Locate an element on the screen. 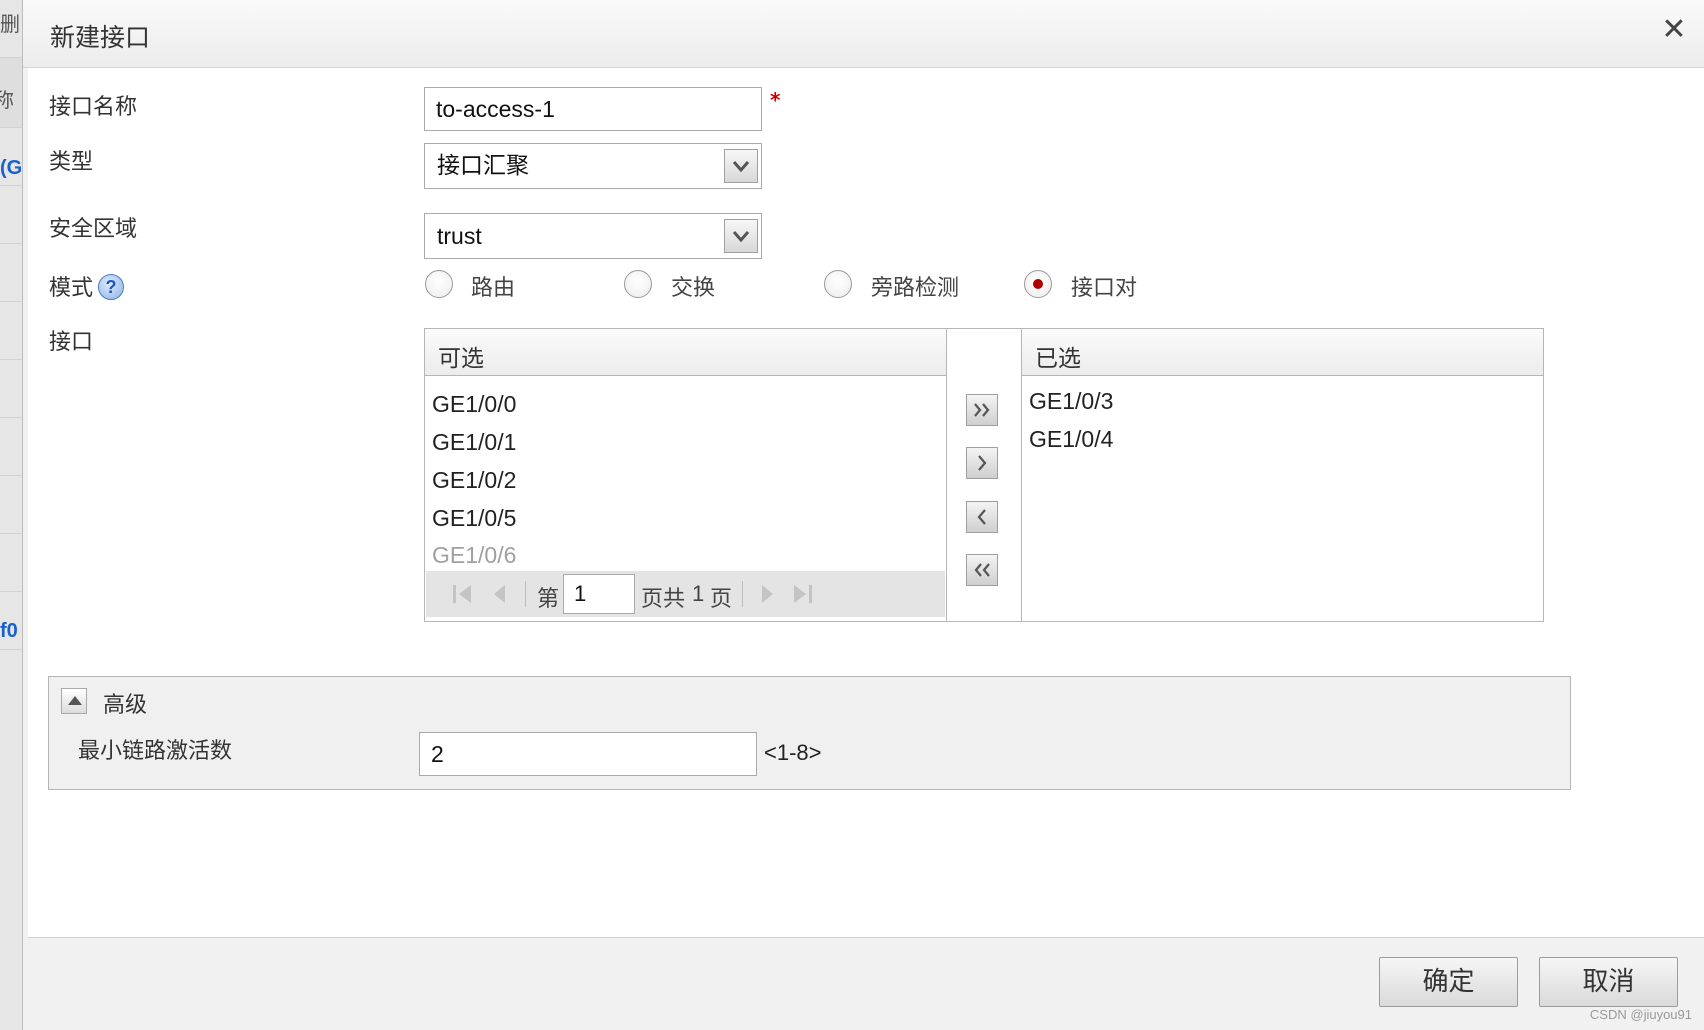 Image resolution: width=1704 pixels, height=1030 pixels. watermark: CSDN @jiuyou91 is located at coordinates (1640, 1014).